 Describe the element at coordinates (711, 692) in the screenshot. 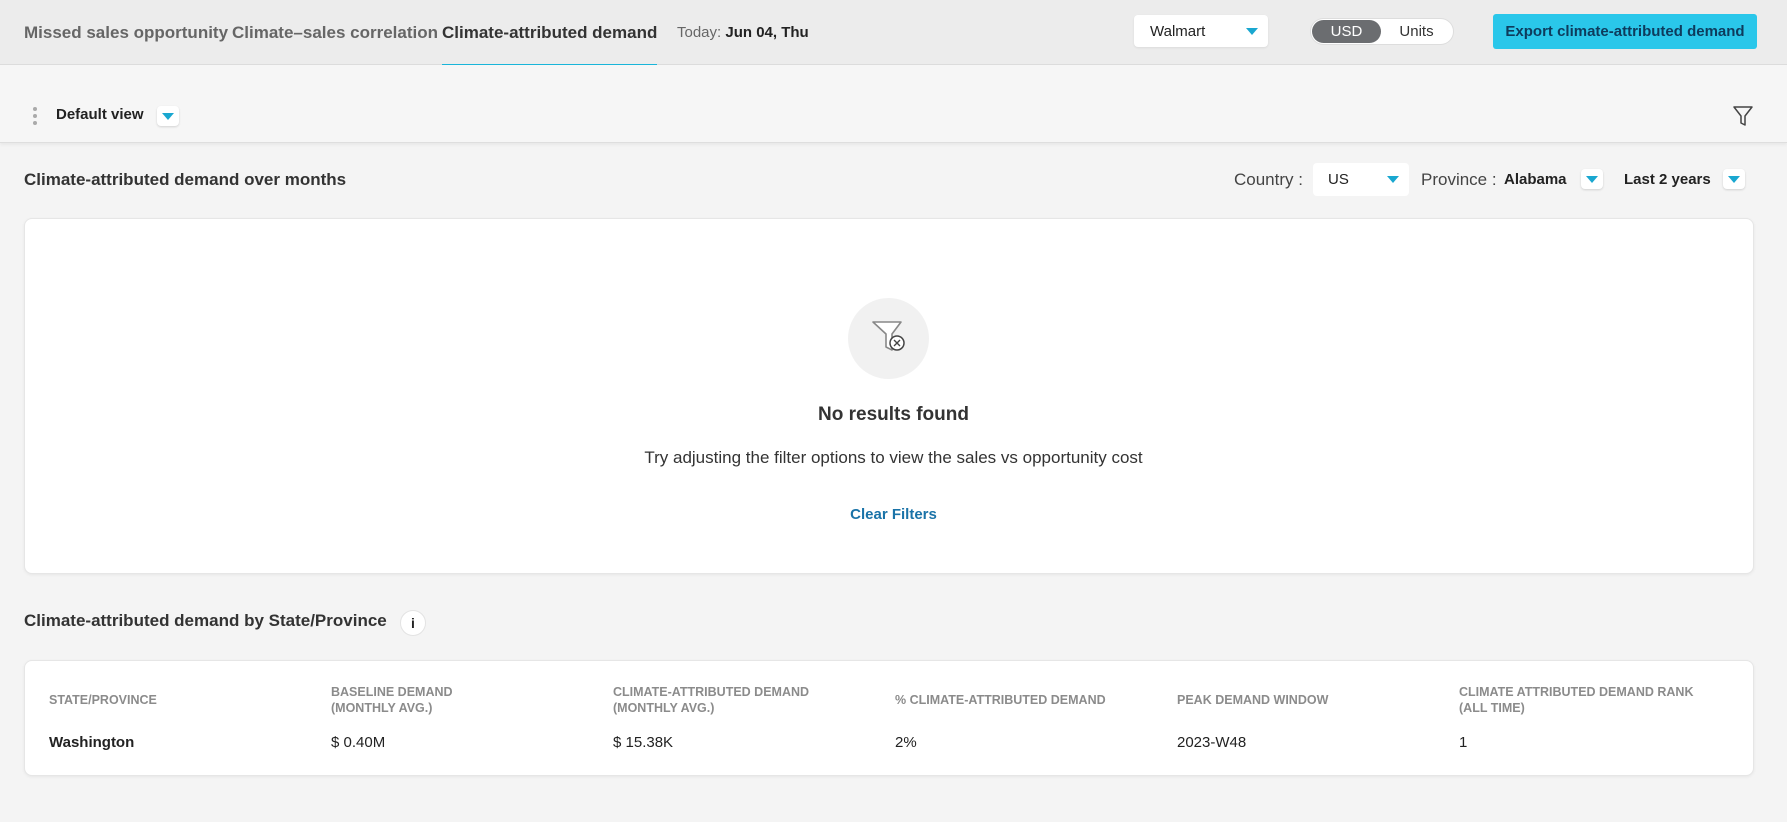

I see `column-header-line: CLIMATE-ATTRIBUTED DEMAND` at that location.